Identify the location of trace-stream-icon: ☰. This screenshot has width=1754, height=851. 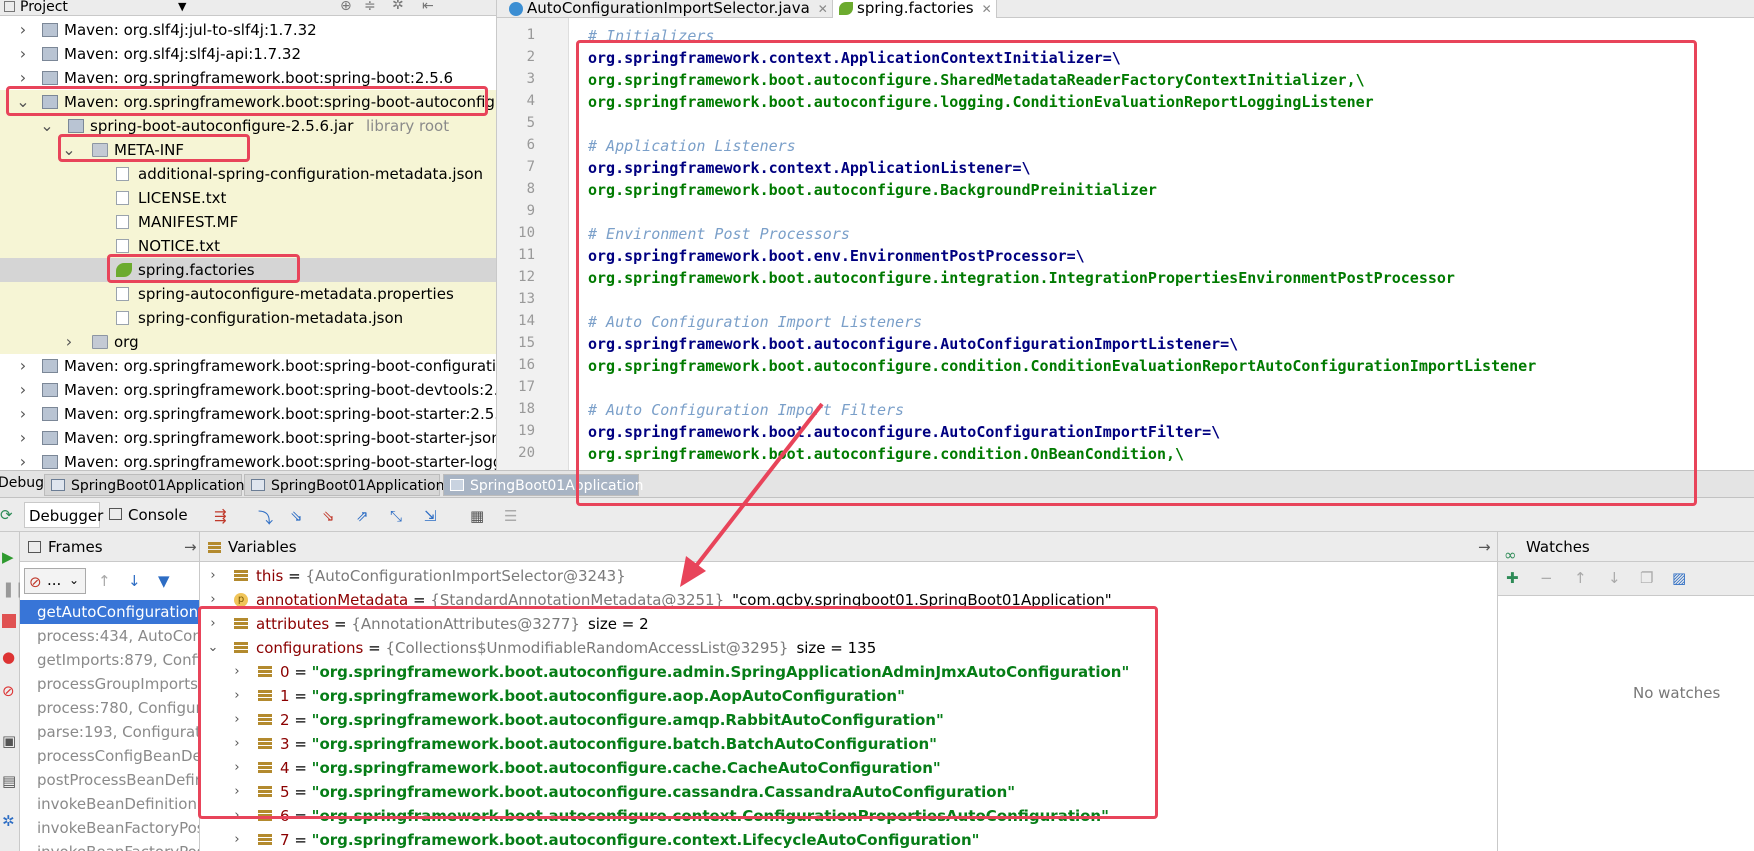
(513, 516).